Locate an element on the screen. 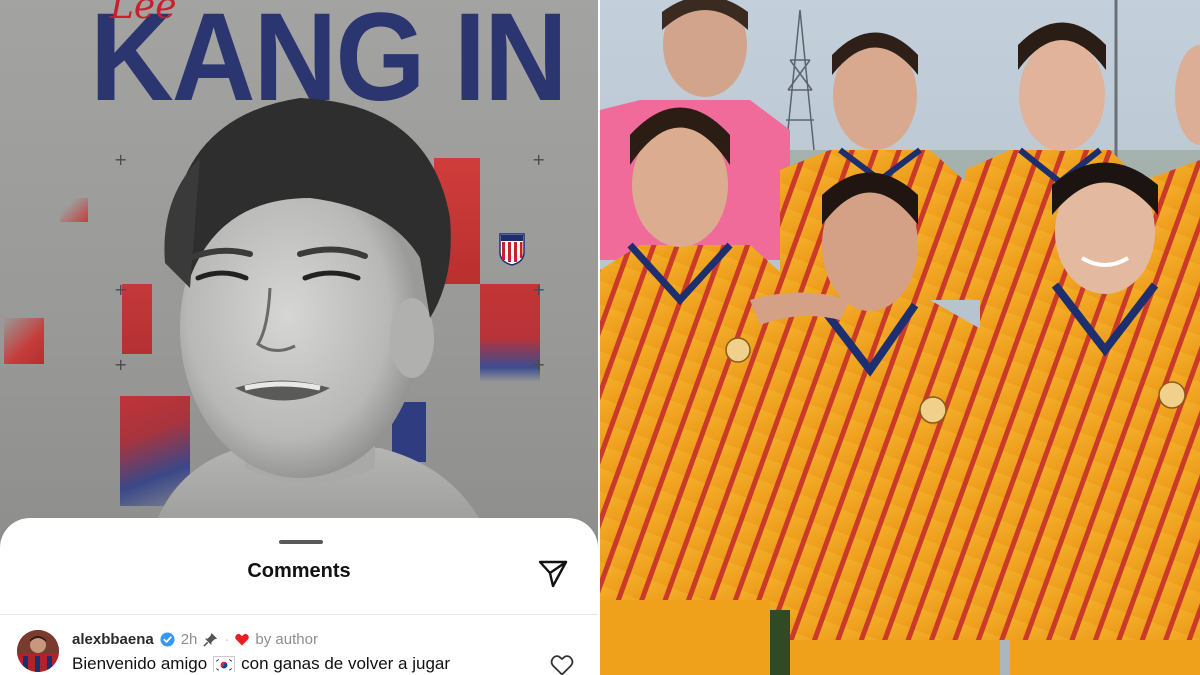  comment-text-start: Bienvenido amigo is located at coordinates (140, 663).